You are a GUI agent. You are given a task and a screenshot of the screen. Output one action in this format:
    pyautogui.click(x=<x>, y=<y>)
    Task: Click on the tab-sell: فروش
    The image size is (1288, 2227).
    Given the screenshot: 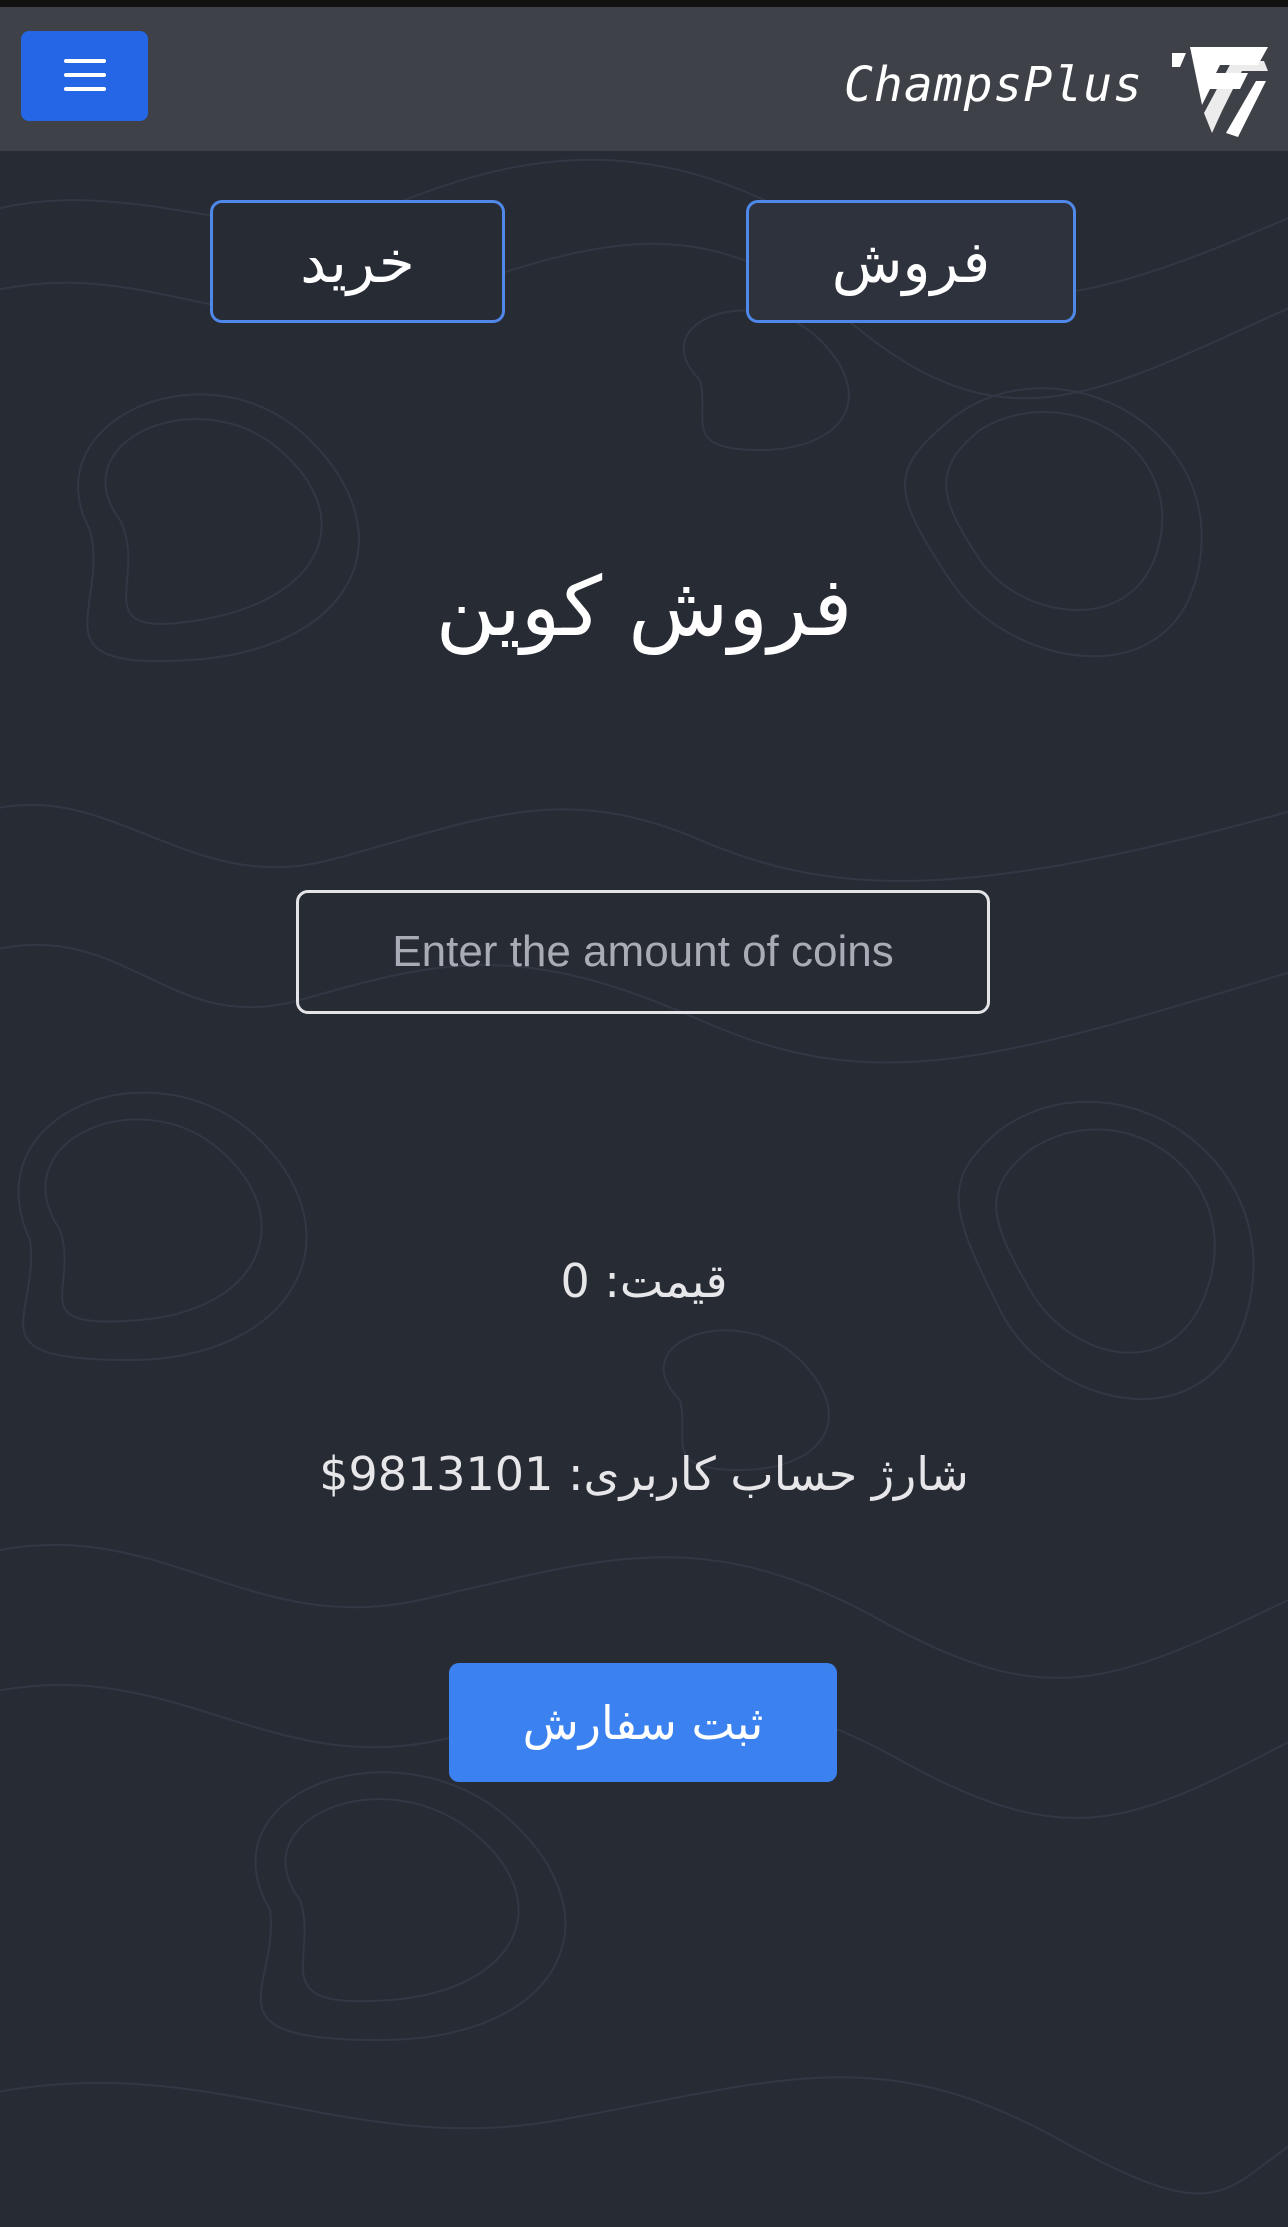 What is the action you would take?
    pyautogui.click(x=911, y=261)
    